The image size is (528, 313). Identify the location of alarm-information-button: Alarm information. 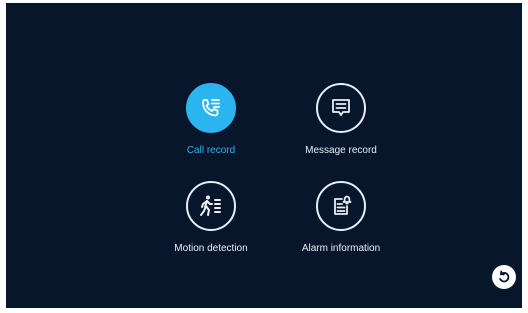
(341, 226).